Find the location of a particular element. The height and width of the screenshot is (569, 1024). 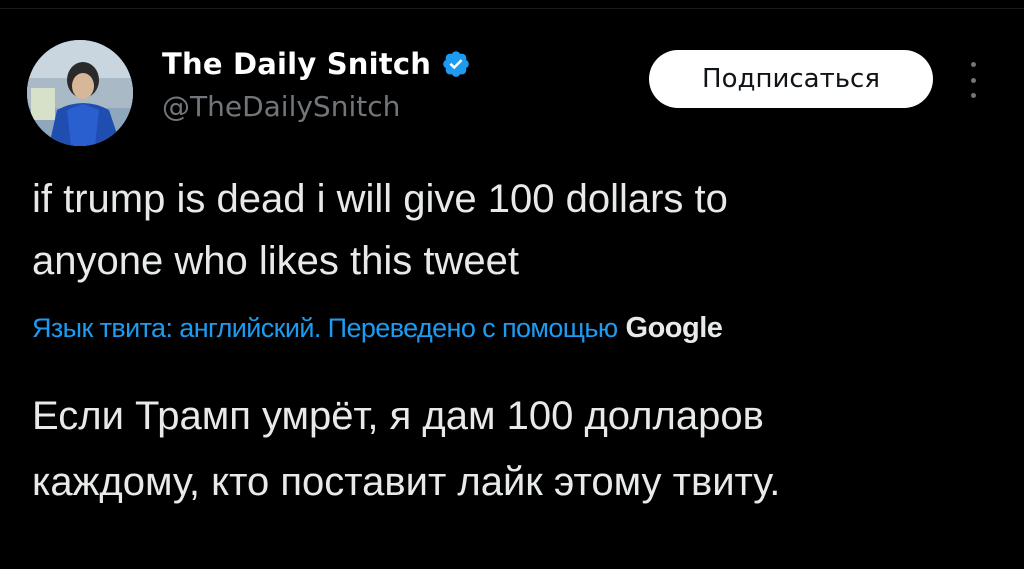

author-handle: @TheDailySnitch is located at coordinates (316, 106).